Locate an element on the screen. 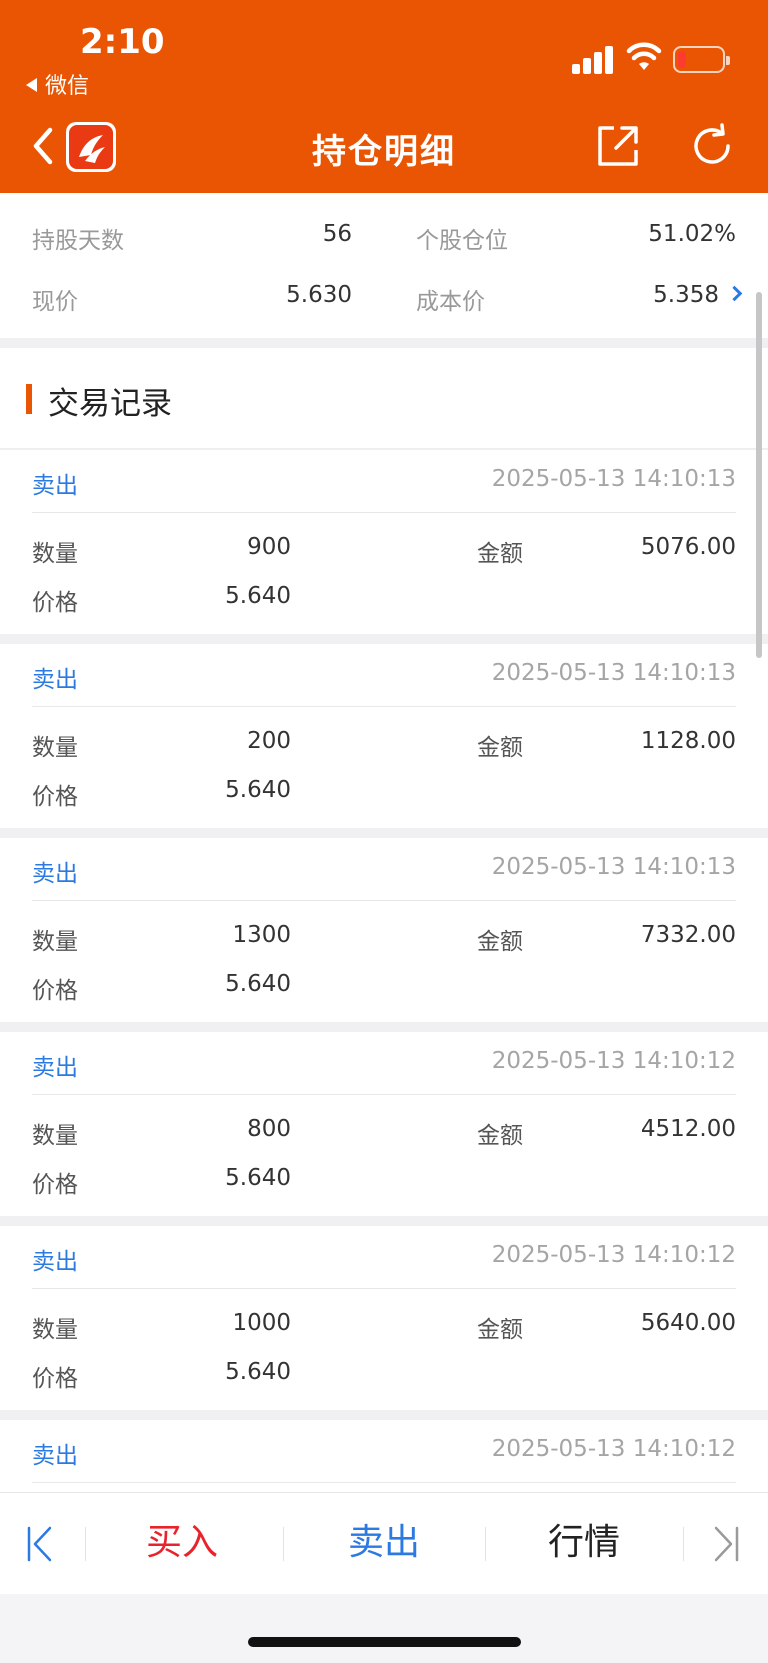 The image size is (768, 1663). battery-icon is located at coordinates (701, 59).